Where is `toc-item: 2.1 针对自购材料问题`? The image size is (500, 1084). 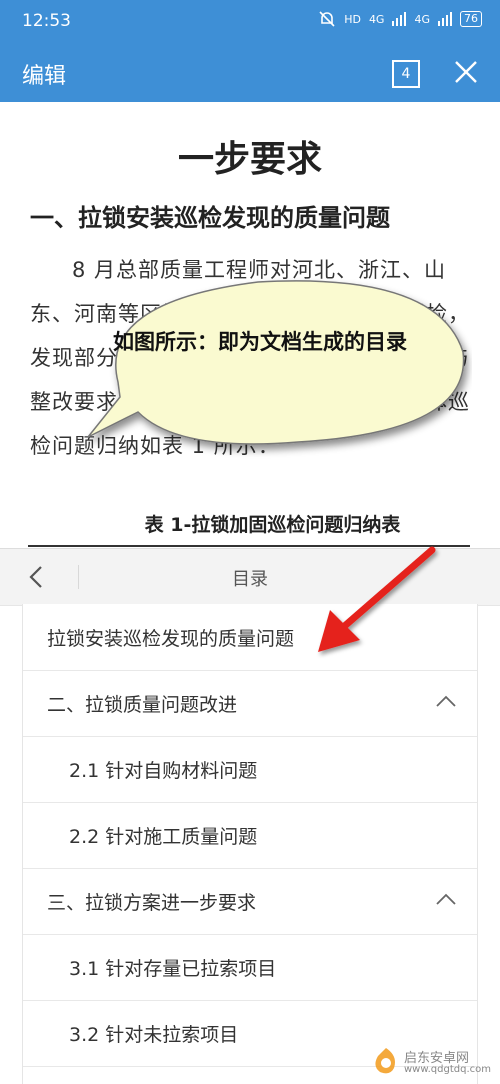
toc-item: 2.1 针对自购材料问题 is located at coordinates (250, 769).